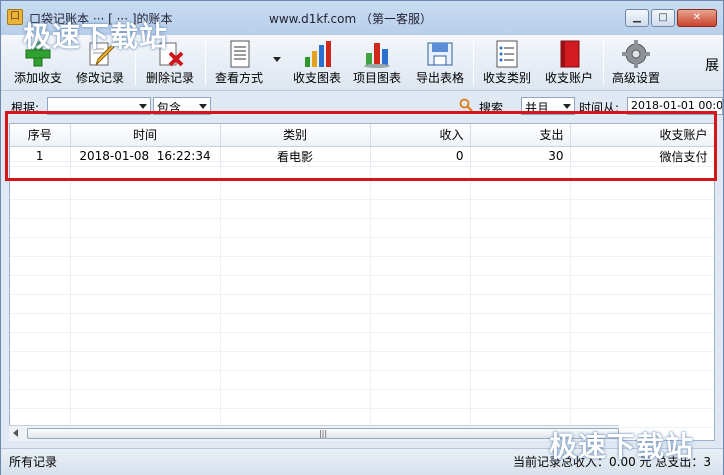 The image size is (724, 475). Describe the element at coordinates (238, 78) in the screenshot. I see `toolbar-label: 查看方式` at that location.